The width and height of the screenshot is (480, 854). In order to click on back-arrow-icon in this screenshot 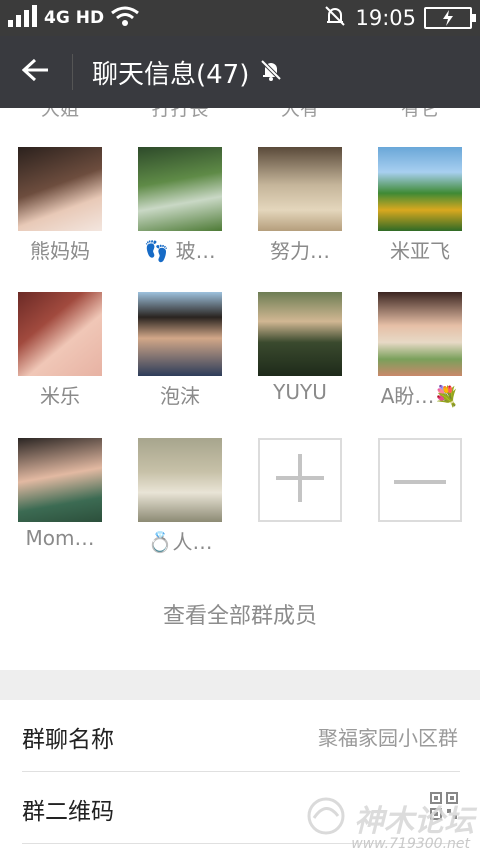, I will do `click(35, 72)`.